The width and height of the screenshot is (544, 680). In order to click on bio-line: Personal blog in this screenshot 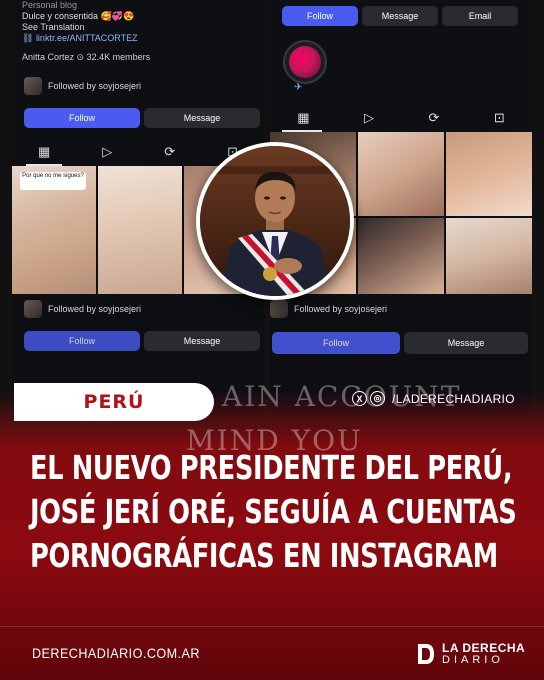, I will do `click(50, 5)`.